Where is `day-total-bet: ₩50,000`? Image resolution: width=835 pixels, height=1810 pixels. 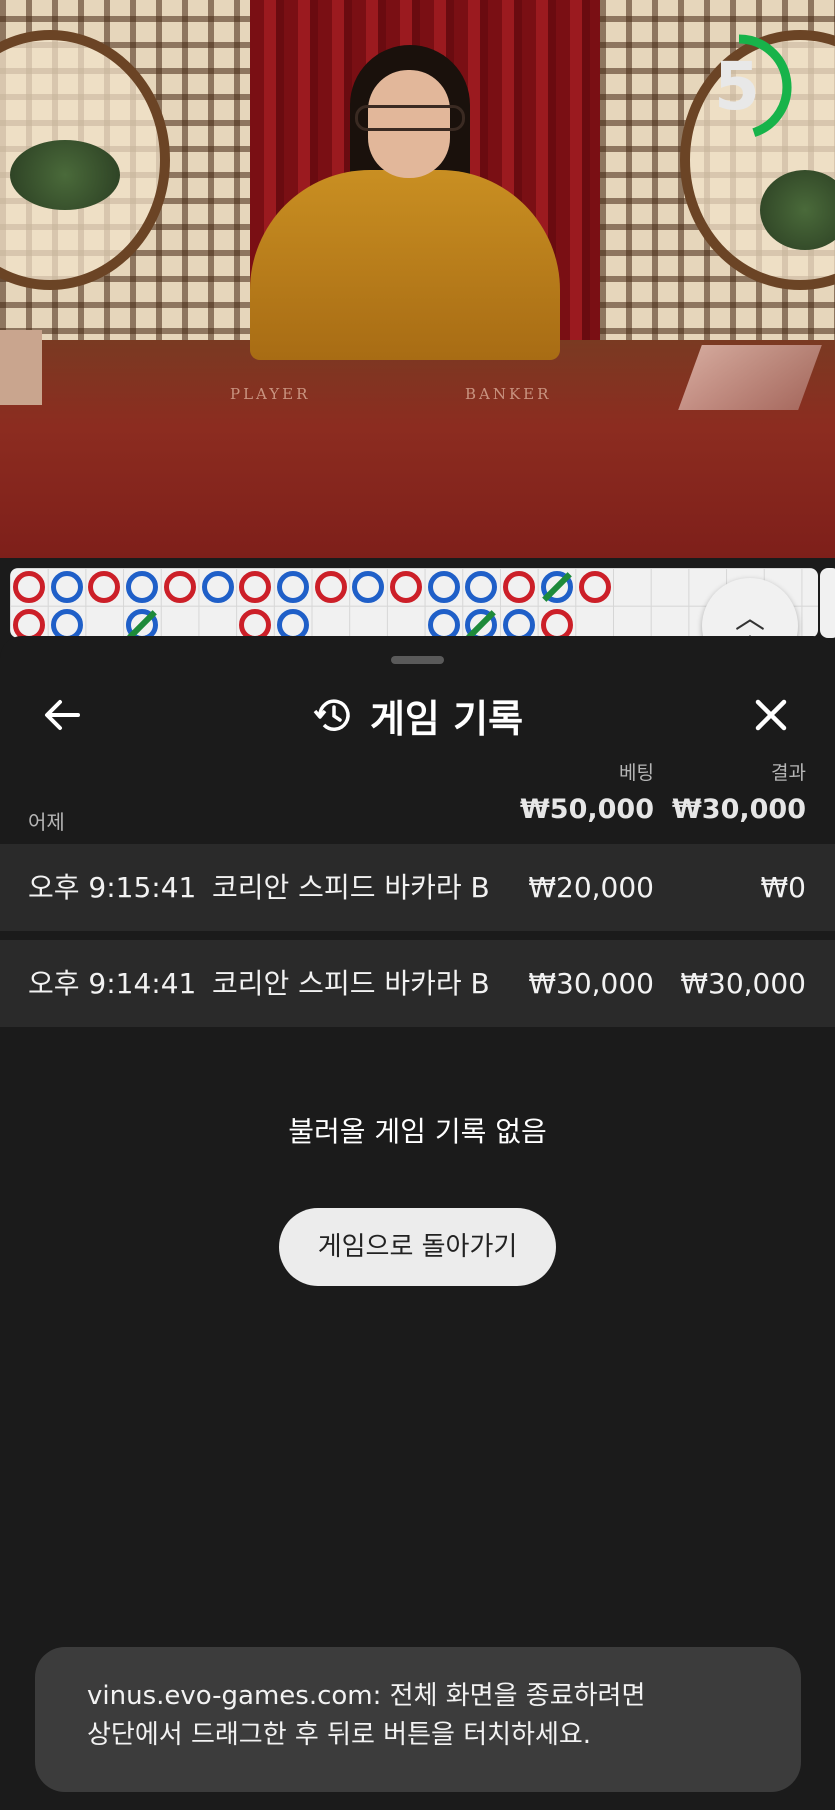
day-total-bet: ₩50,000 is located at coordinates (587, 809).